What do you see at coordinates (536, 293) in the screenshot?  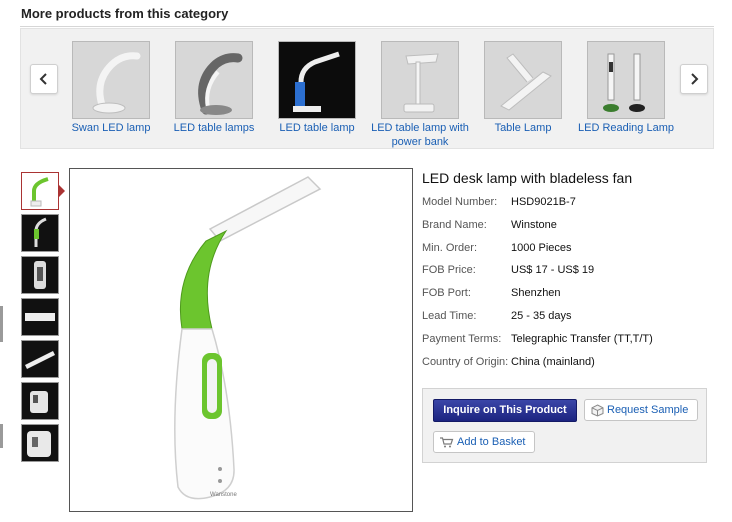 I see `spec-value: Shenzhen` at bounding box center [536, 293].